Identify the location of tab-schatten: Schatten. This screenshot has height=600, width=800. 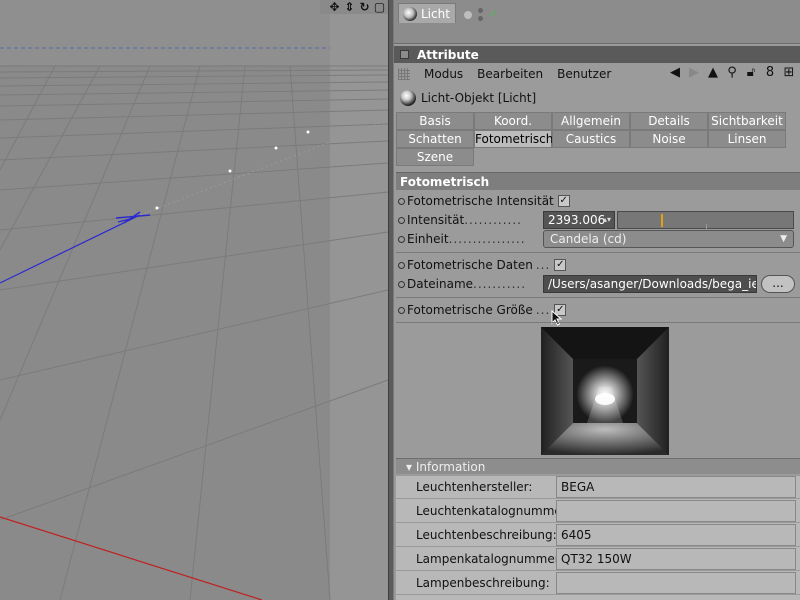
(435, 139).